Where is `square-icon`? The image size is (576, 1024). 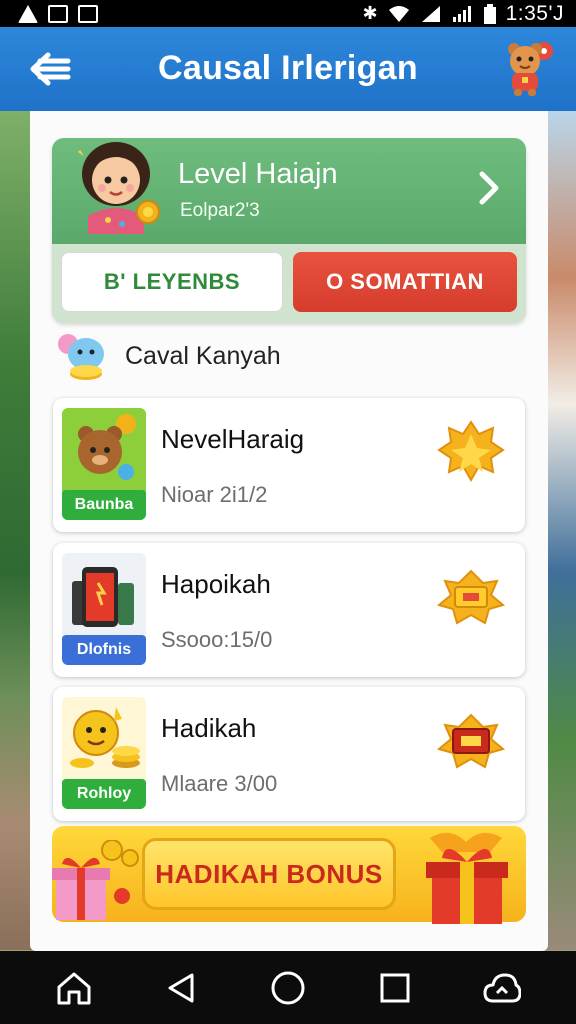 square-icon is located at coordinates (395, 987).